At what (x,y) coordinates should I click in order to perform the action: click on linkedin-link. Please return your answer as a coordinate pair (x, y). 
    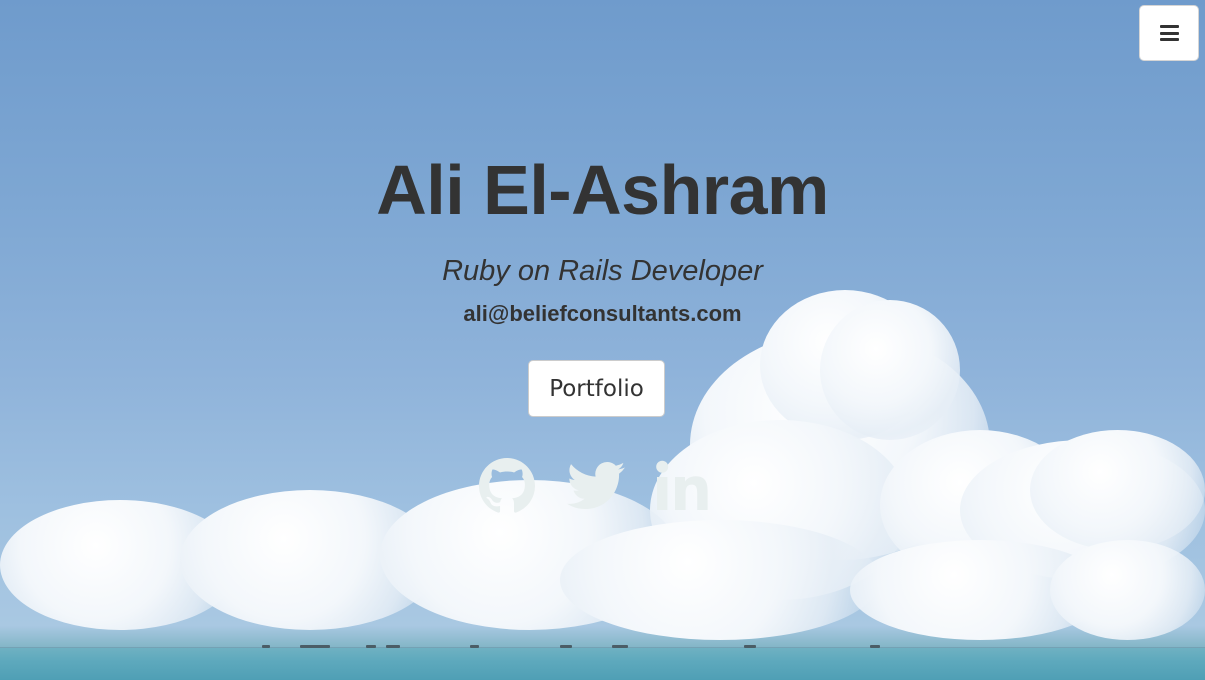
    Looking at the image, I should click on (685, 486).